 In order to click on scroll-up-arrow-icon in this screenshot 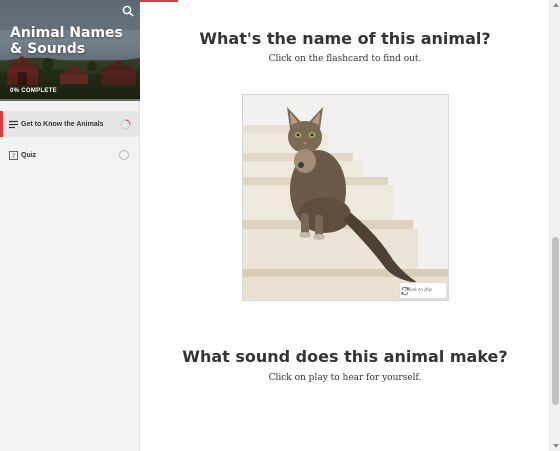, I will do `click(556, 5)`.